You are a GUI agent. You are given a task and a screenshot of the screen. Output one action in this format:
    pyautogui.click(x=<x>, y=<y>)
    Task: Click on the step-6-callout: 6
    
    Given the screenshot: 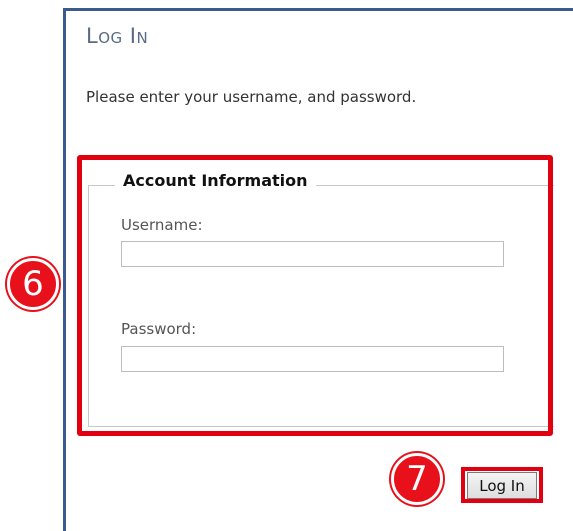 What is the action you would take?
    pyautogui.click(x=33, y=284)
    